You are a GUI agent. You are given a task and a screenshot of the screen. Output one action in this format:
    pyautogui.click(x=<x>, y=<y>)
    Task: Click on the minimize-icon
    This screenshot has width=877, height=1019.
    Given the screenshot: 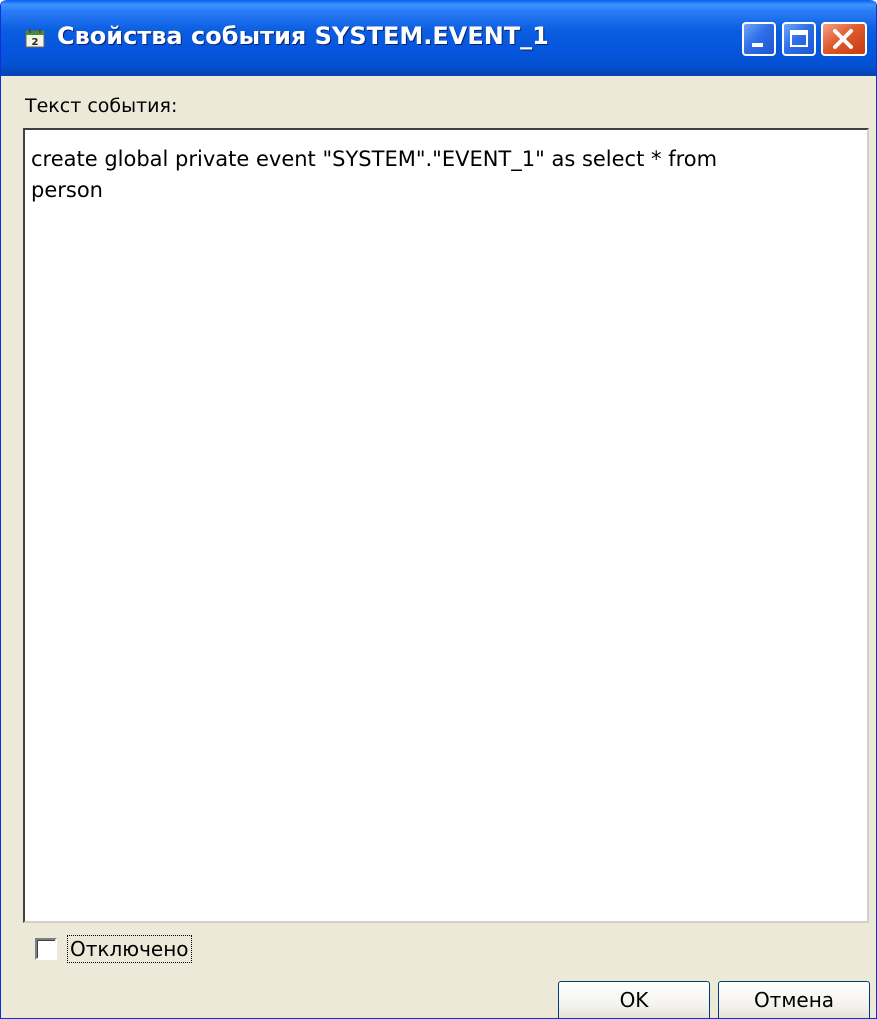 What is the action you would take?
    pyautogui.click(x=757, y=45)
    